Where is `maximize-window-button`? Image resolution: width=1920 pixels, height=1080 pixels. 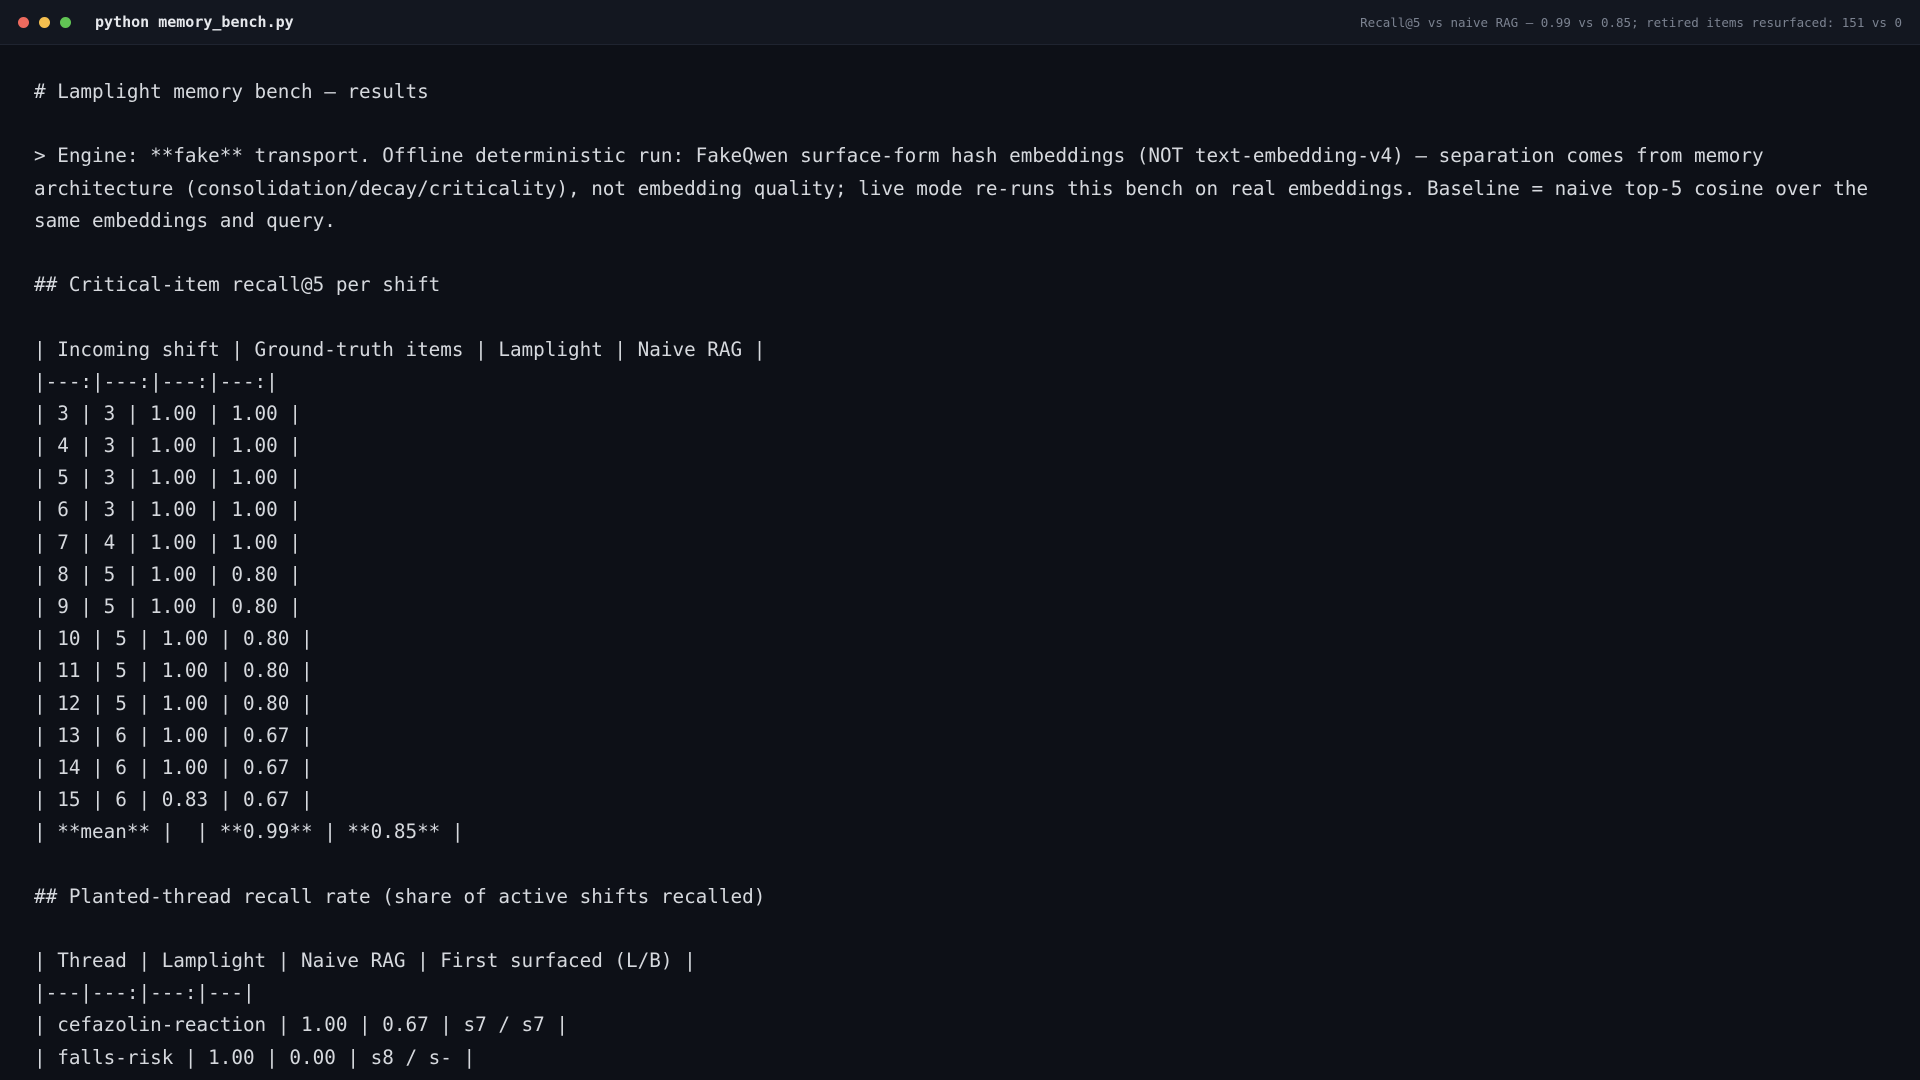
maximize-window-button is located at coordinates (65, 22).